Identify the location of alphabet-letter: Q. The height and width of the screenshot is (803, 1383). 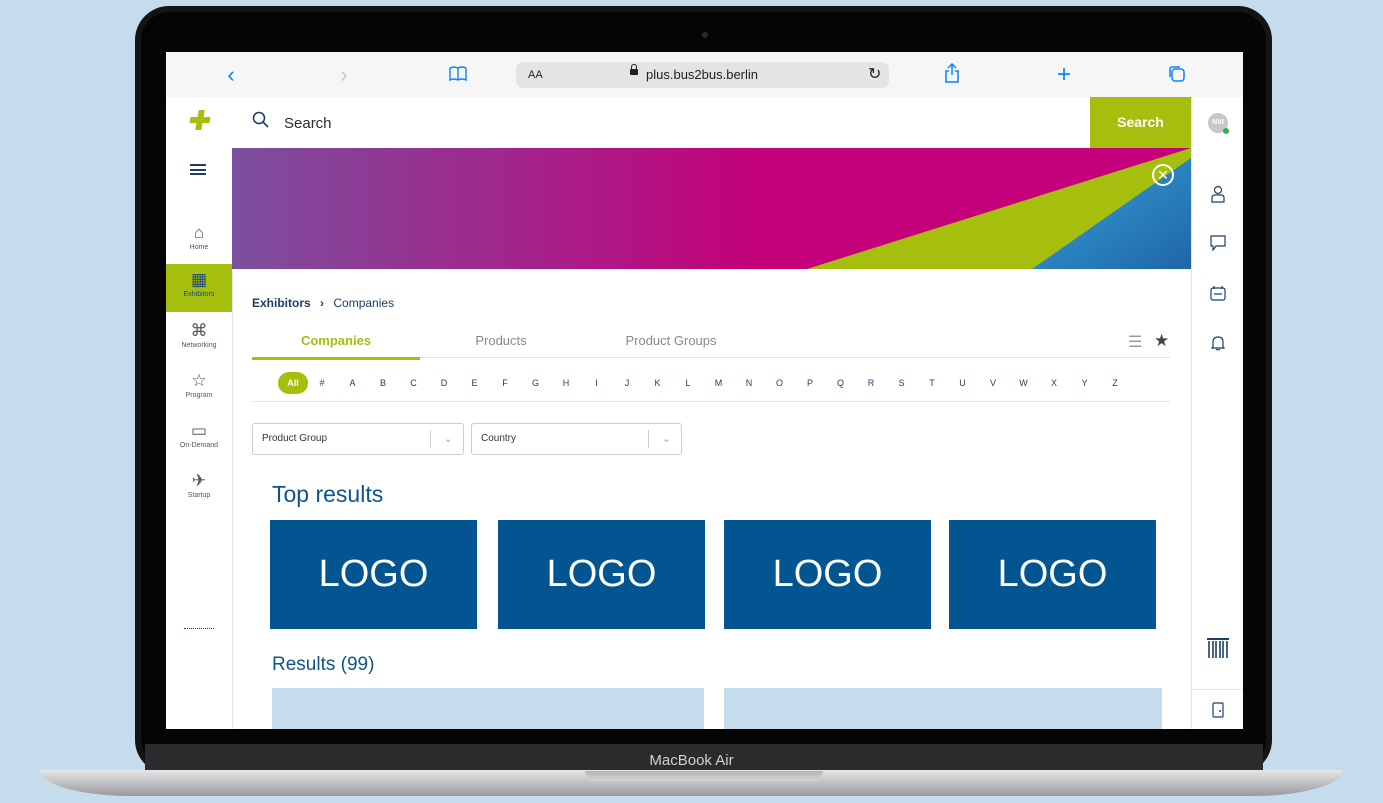
(841, 383).